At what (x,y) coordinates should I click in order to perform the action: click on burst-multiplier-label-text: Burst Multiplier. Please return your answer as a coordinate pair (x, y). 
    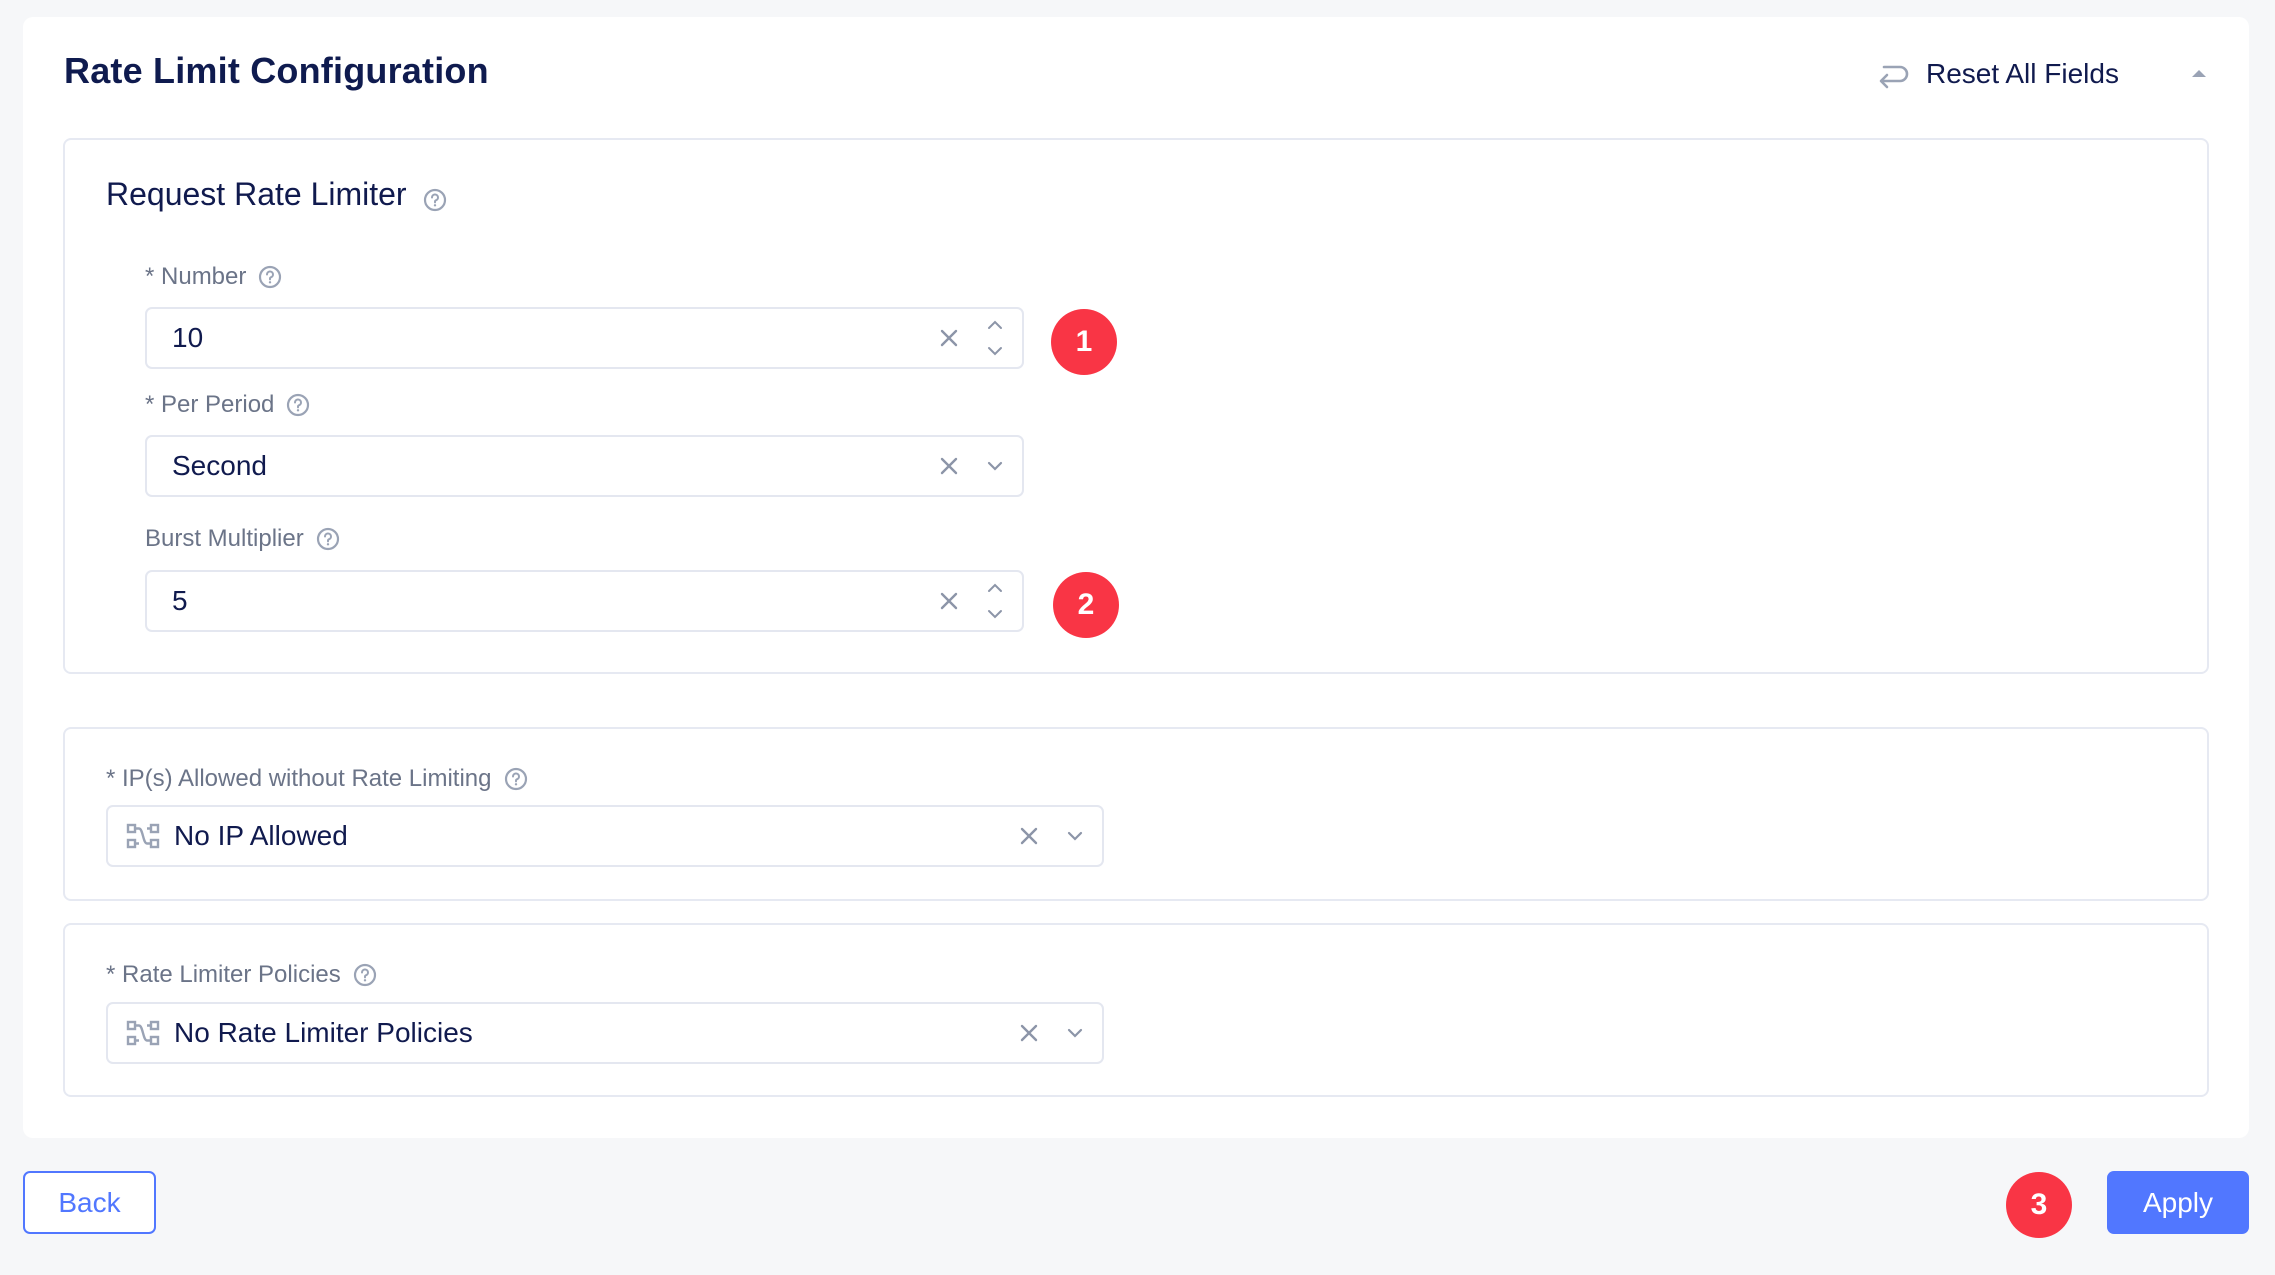
    Looking at the image, I should click on (224, 538).